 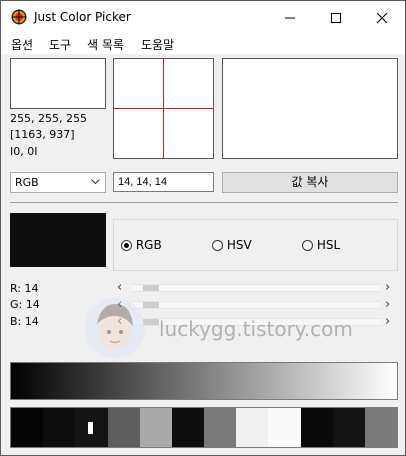 I want to click on maximize-icon, so click(x=336, y=17).